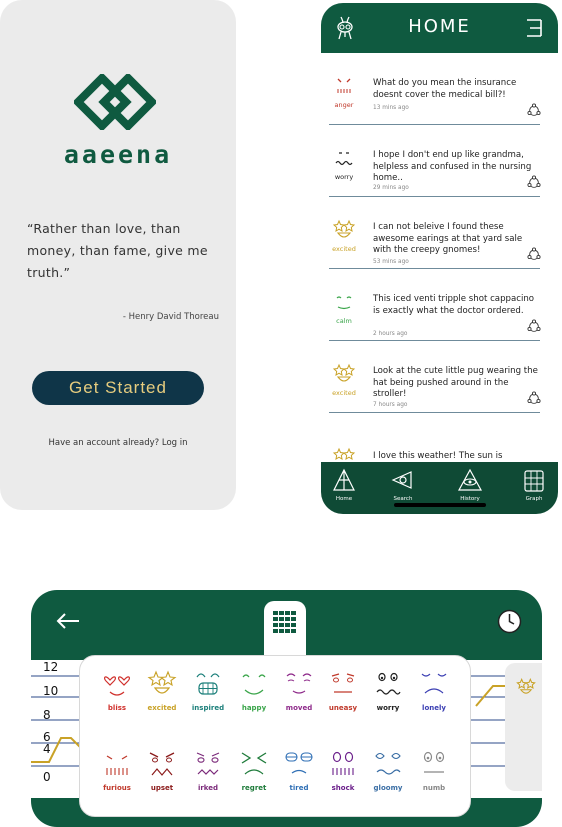 The image size is (562, 827). Describe the element at coordinates (343, 708) in the screenshot. I see `emotion-label: uneasy` at that location.